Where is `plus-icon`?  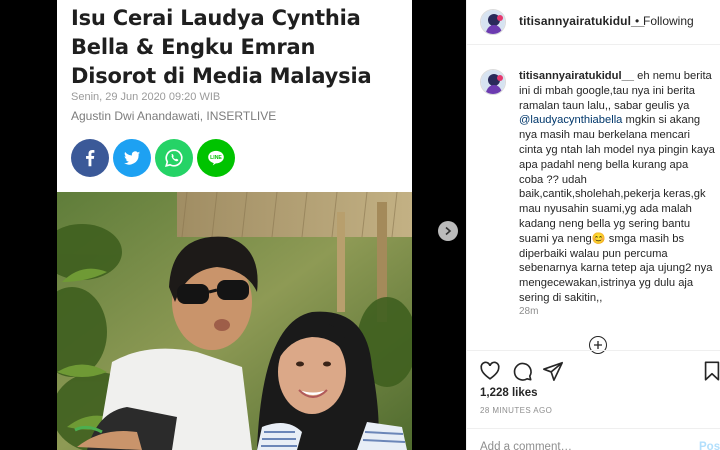
plus-icon is located at coordinates (598, 345).